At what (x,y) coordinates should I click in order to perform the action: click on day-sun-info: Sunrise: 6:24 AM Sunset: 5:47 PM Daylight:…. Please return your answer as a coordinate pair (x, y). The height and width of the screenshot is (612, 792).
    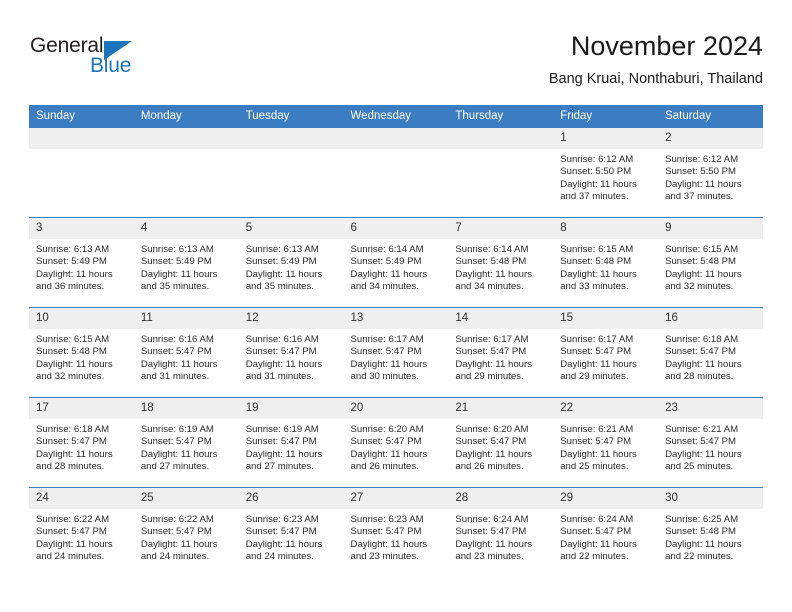
    Looking at the image, I should click on (605, 536).